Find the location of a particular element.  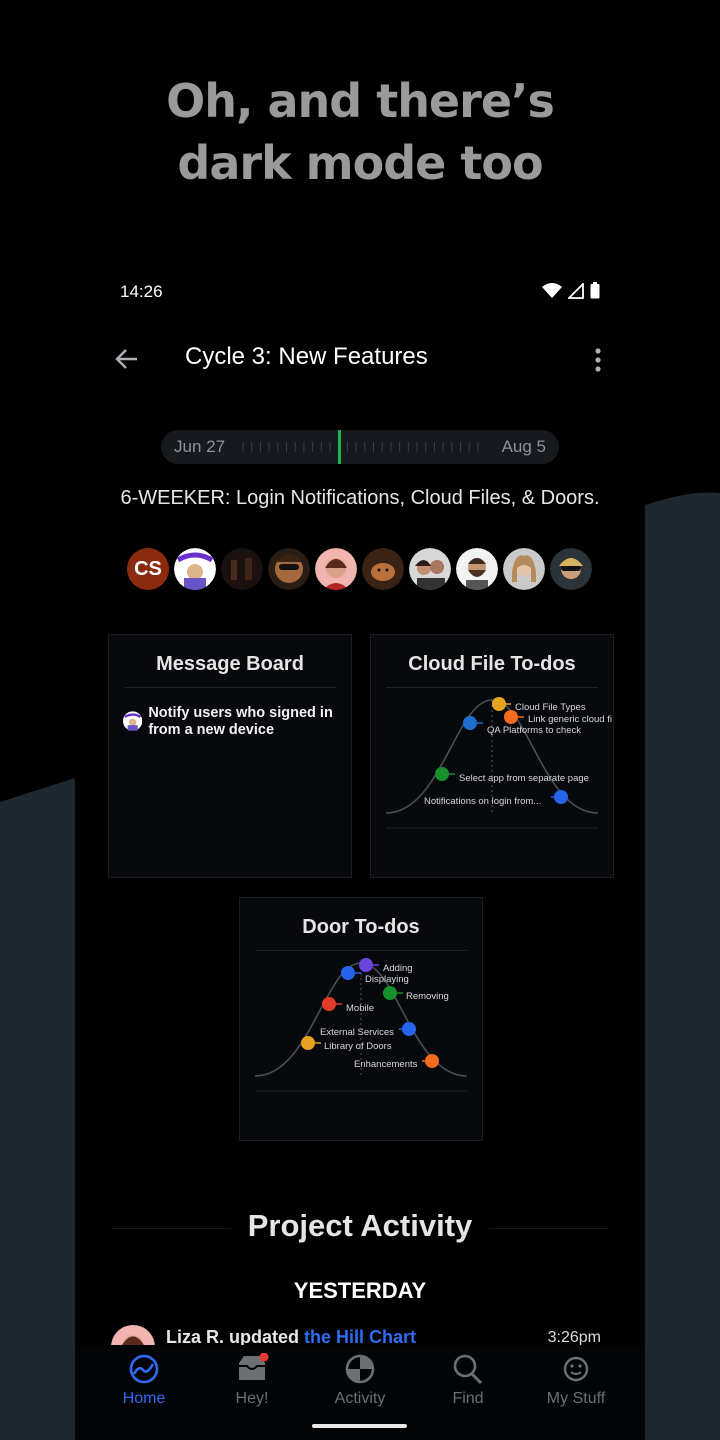

nav-find: Find is located at coordinates (468, 1380).